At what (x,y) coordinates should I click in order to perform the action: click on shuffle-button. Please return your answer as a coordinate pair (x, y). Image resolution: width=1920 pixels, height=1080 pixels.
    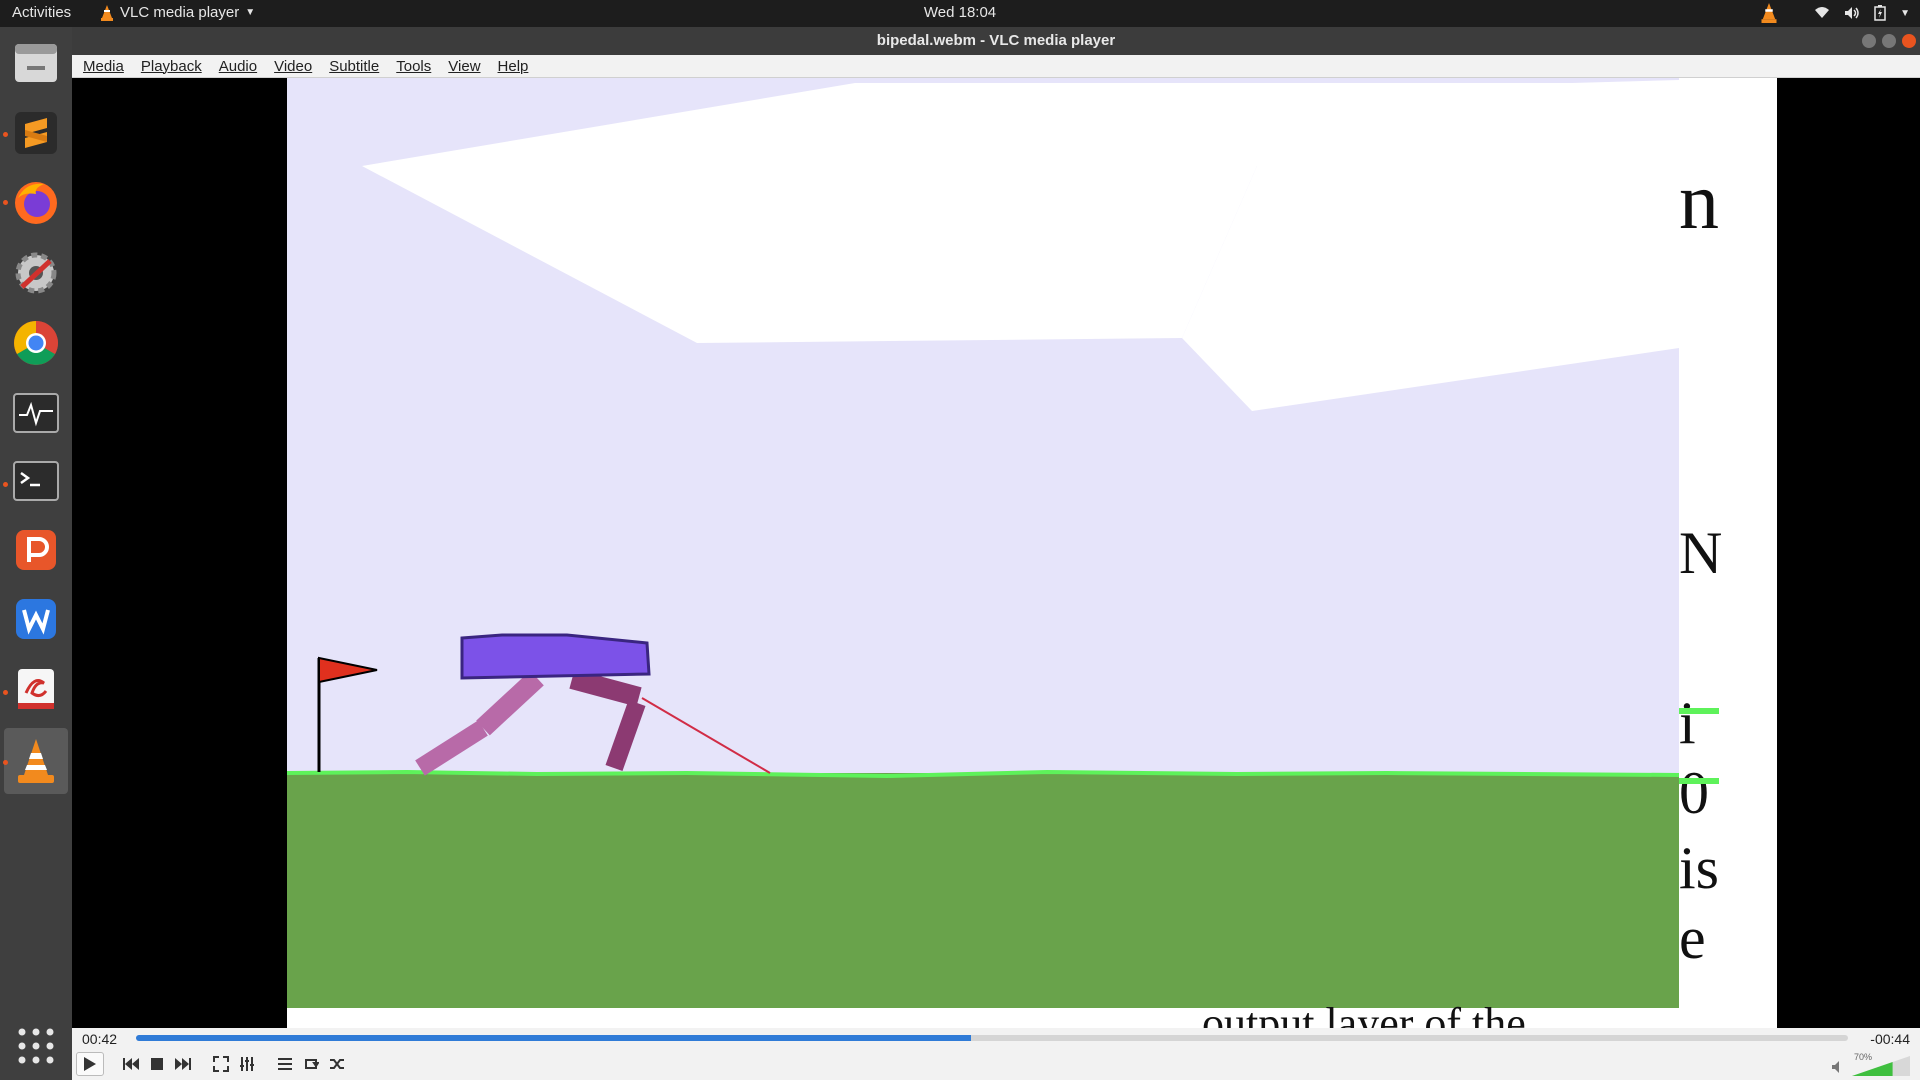
    Looking at the image, I should click on (337, 1064).